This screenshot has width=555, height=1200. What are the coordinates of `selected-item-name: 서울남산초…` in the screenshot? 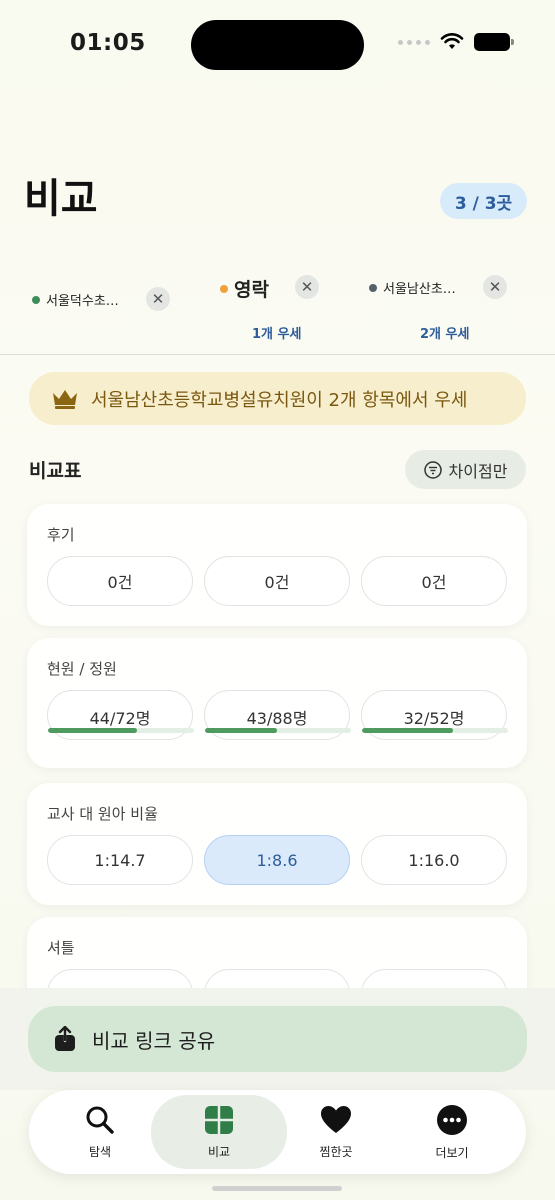 It's located at (419, 289).